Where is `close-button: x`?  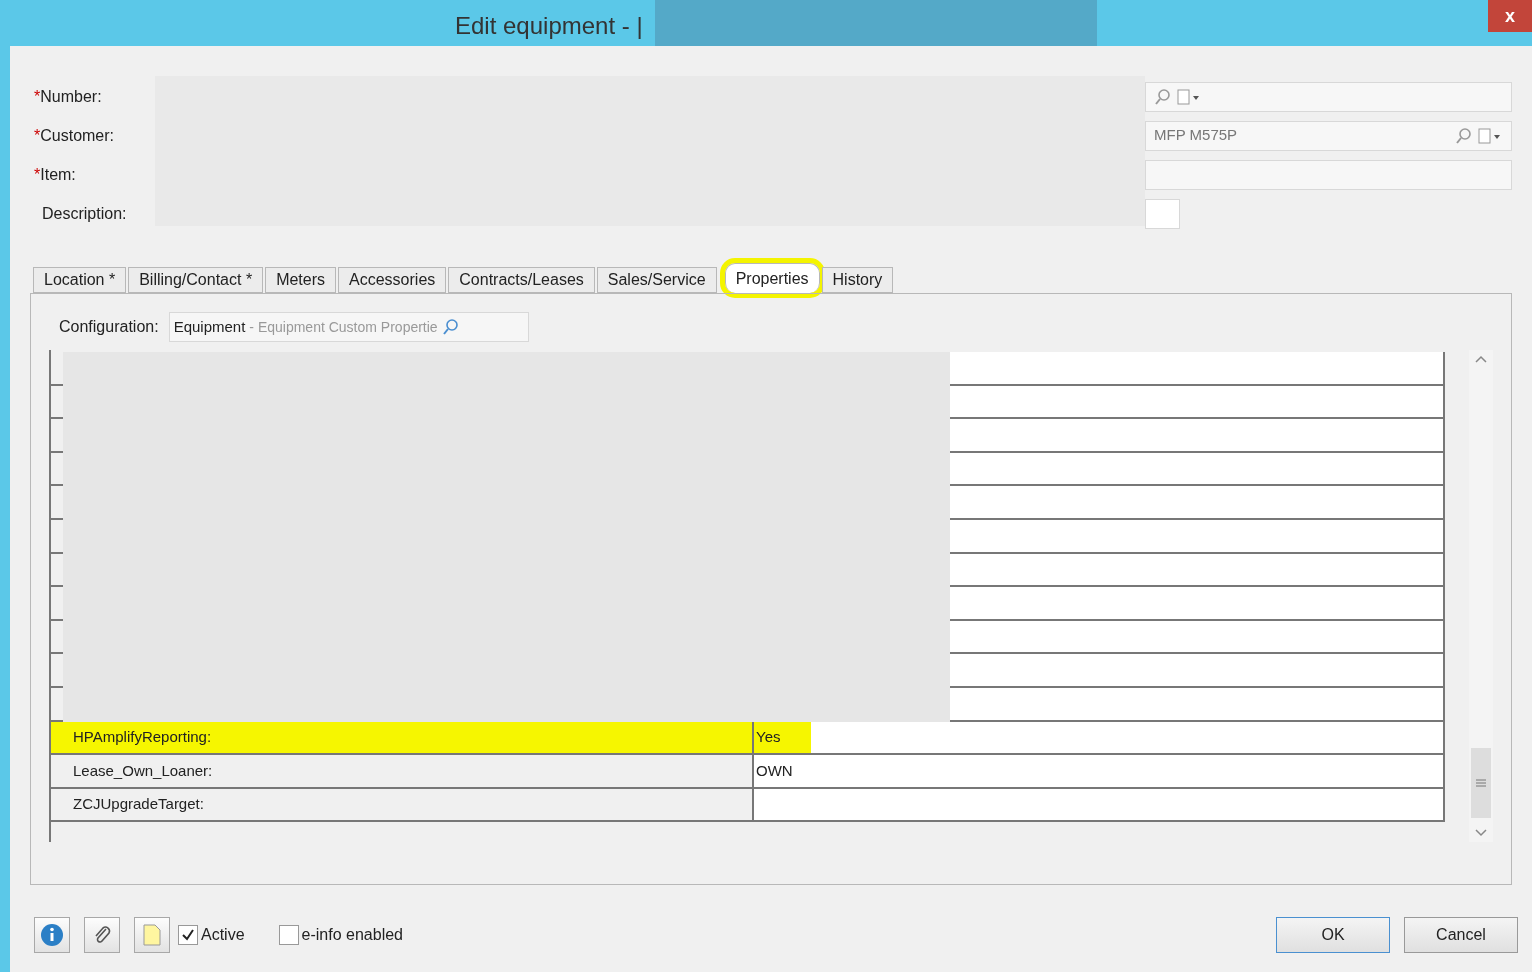 close-button: x is located at coordinates (1510, 16).